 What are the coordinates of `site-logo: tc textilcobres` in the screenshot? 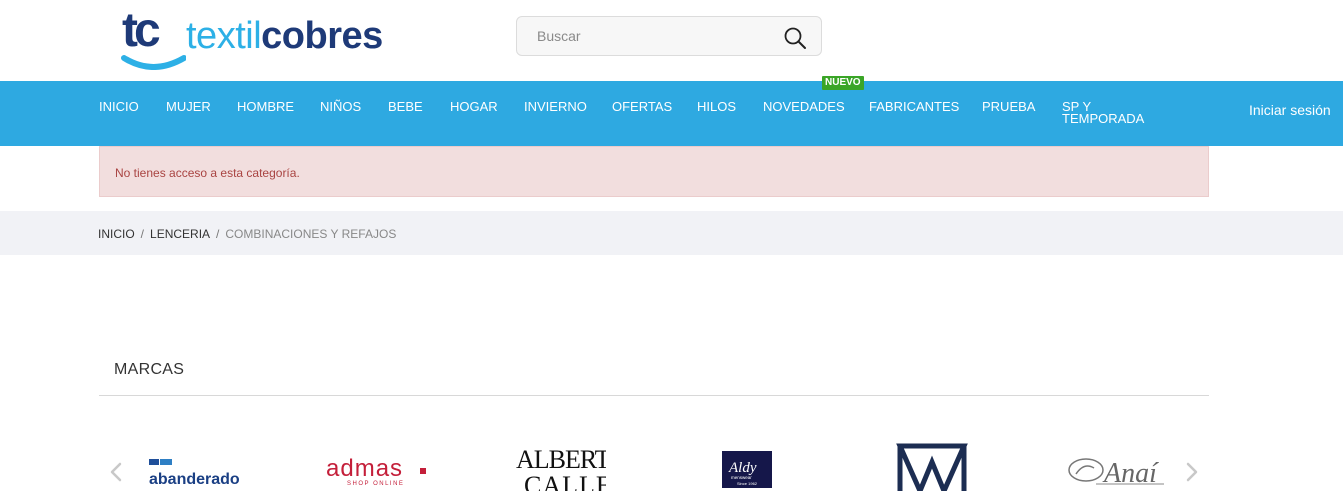 It's located at (260, 36).